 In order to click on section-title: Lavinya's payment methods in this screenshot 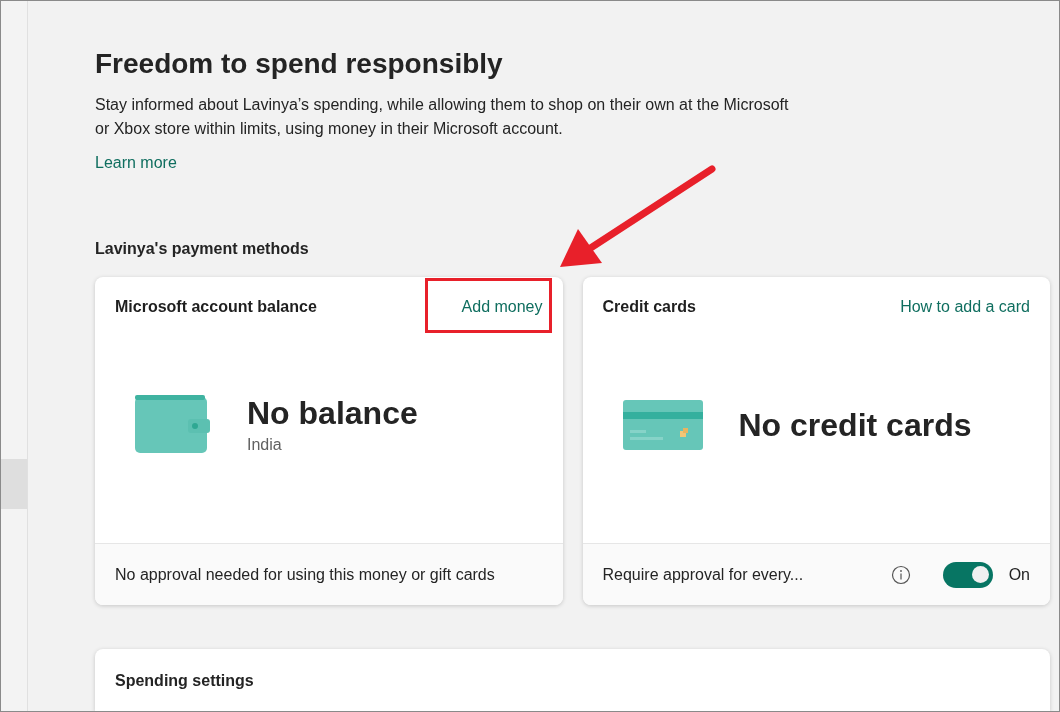, I will do `click(202, 249)`.